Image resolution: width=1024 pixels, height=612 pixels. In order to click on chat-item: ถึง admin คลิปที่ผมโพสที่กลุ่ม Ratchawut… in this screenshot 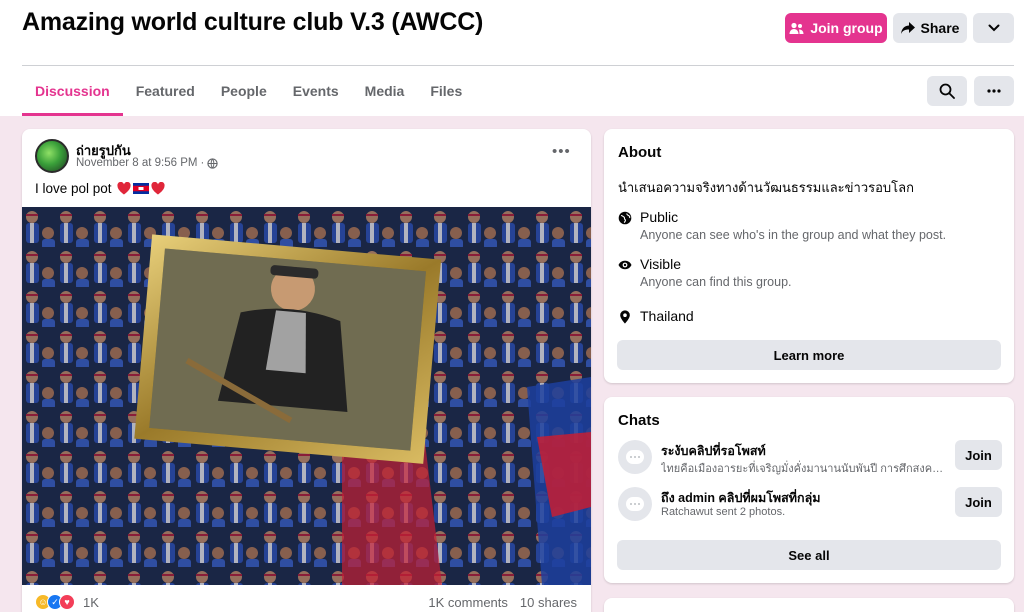, I will do `click(810, 505)`.